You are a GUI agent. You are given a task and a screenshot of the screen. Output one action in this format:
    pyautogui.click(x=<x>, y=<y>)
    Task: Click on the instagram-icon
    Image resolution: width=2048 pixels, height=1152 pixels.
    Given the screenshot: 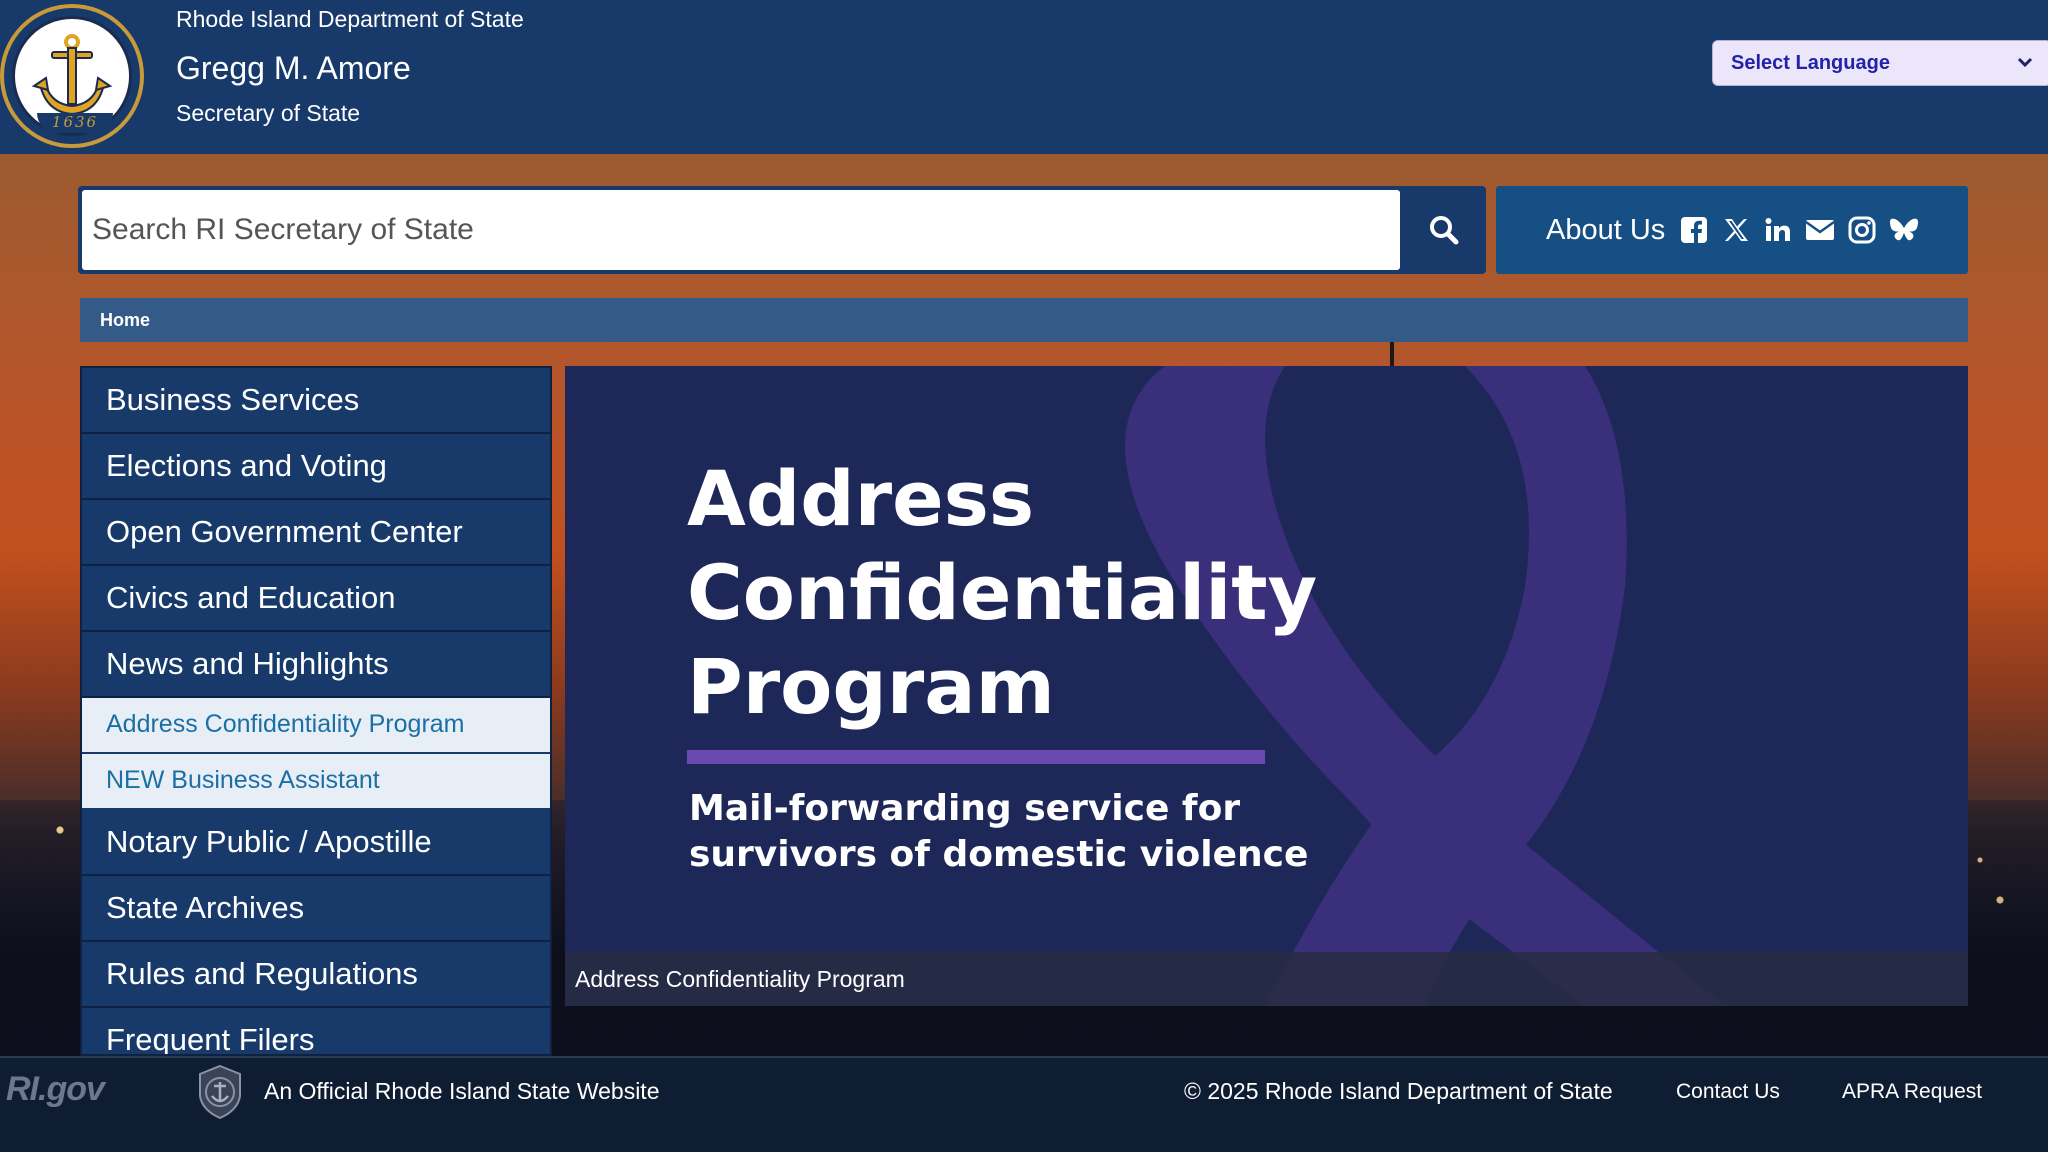 What is the action you would take?
    pyautogui.click(x=1862, y=230)
    